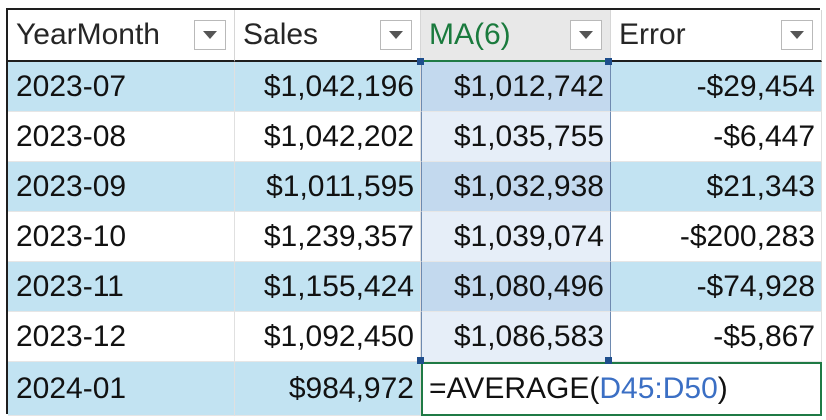  I want to click on cell-yearmonth: 2023-11, so click(121, 287).